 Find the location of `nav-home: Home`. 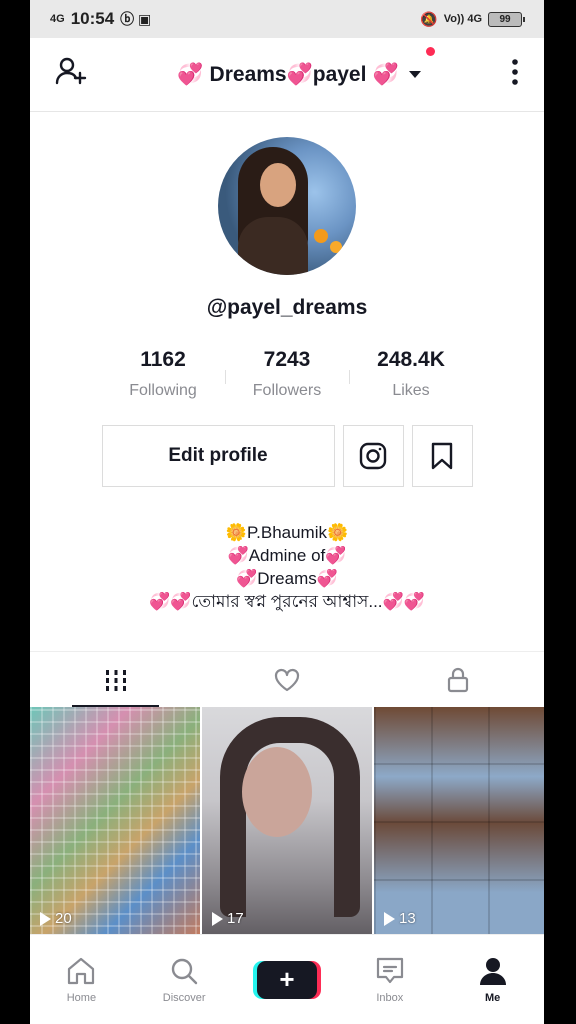

nav-home: Home is located at coordinates (81, 980).